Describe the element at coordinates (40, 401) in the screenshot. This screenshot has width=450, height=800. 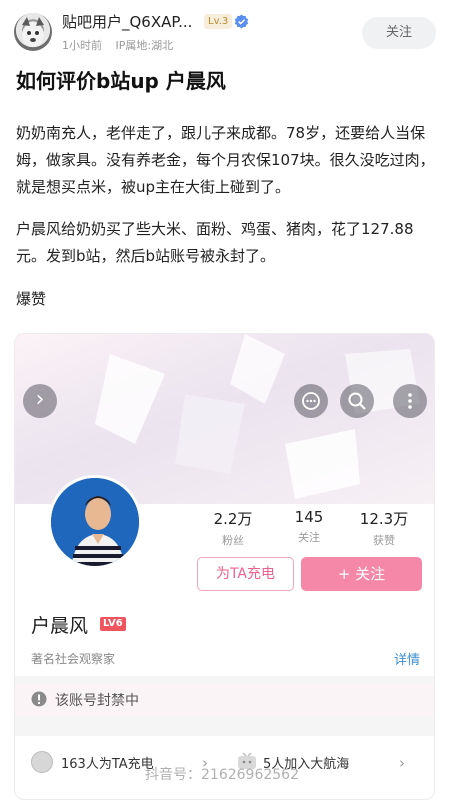
I see `back-button: ›` at that location.